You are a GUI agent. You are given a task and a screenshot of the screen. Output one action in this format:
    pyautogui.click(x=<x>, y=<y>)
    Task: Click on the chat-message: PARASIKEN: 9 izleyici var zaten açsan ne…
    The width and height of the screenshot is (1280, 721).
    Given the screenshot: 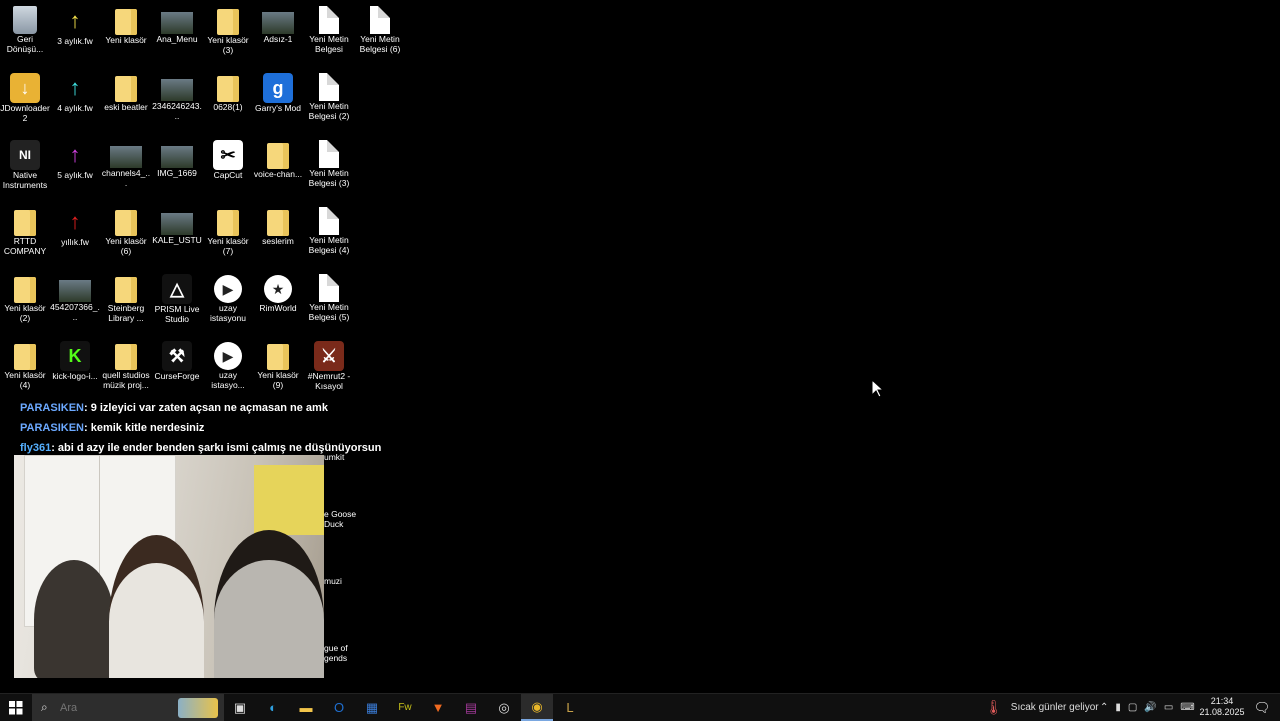 What is the action you would take?
    pyautogui.click(x=210, y=408)
    